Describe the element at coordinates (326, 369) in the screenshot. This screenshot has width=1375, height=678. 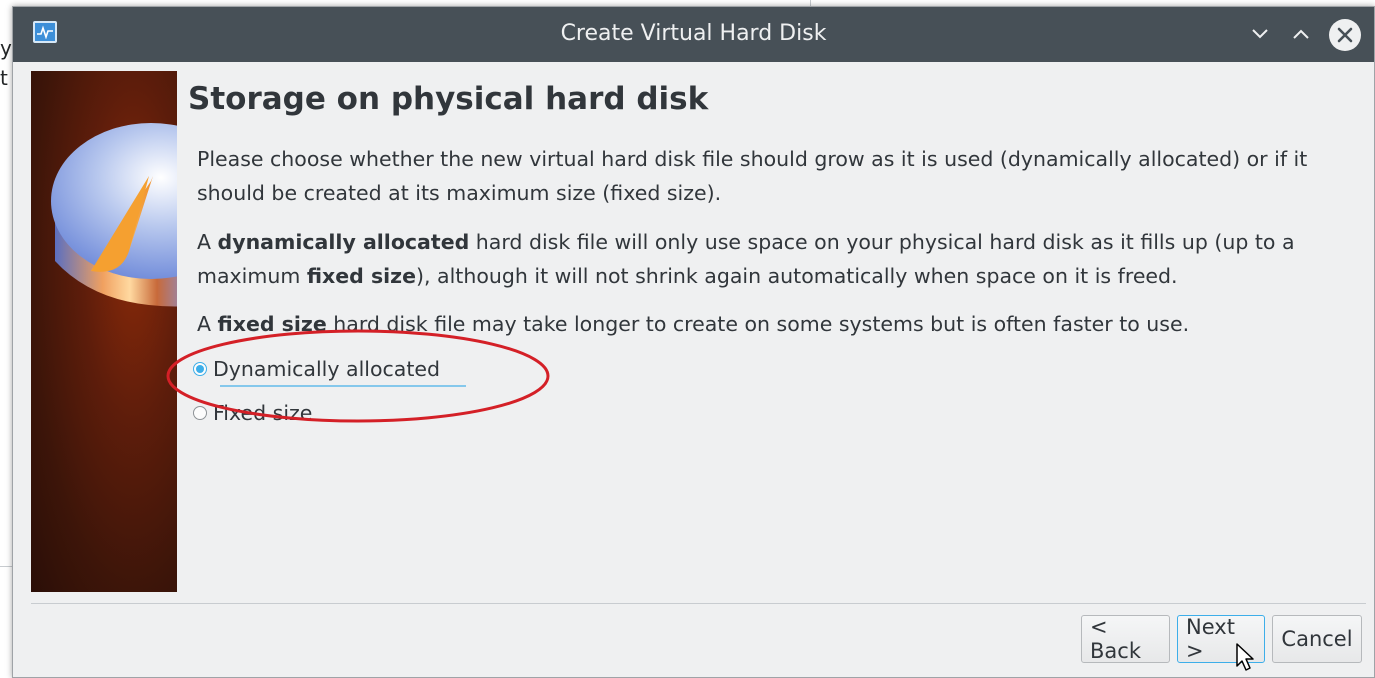
I see `radio-label: Dynamically allocated` at that location.